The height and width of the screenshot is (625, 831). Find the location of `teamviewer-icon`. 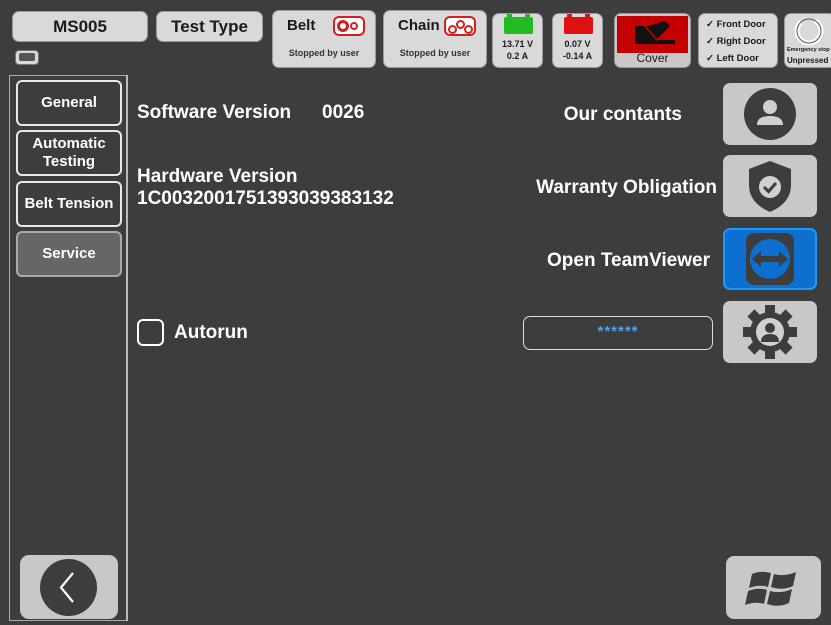

teamviewer-icon is located at coordinates (770, 259).